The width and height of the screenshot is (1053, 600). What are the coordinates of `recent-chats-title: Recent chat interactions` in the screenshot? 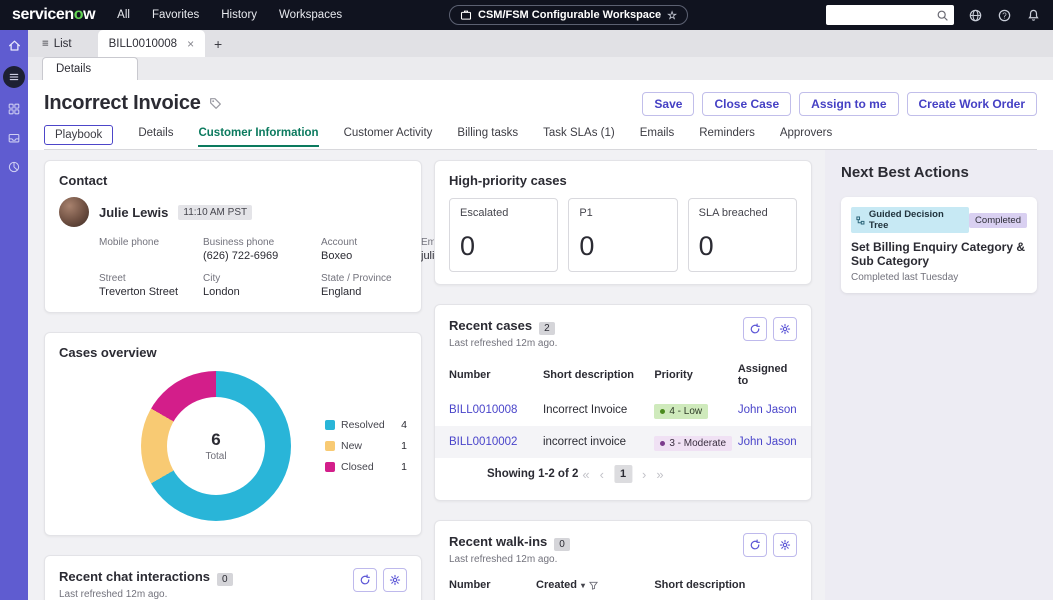 It's located at (134, 576).